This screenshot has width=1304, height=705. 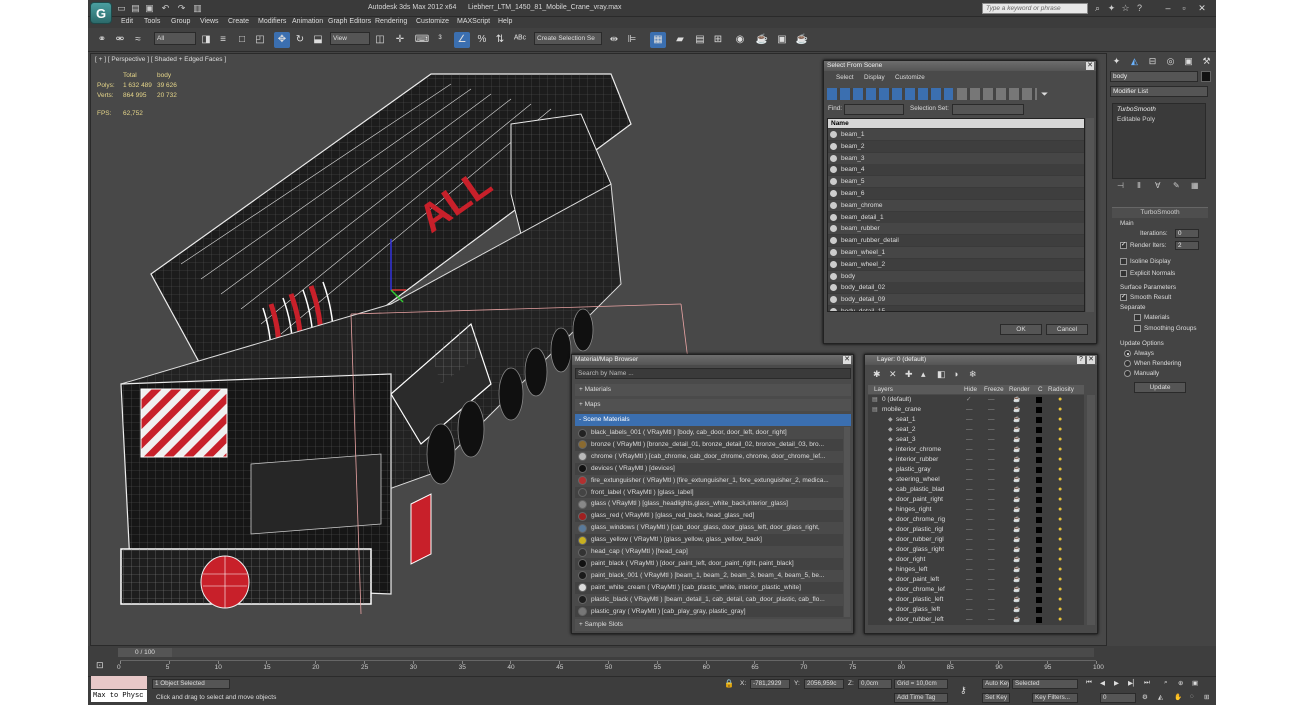 What do you see at coordinates (729, 683) in the screenshot?
I see `lock-selection-icon: 🔒` at bounding box center [729, 683].